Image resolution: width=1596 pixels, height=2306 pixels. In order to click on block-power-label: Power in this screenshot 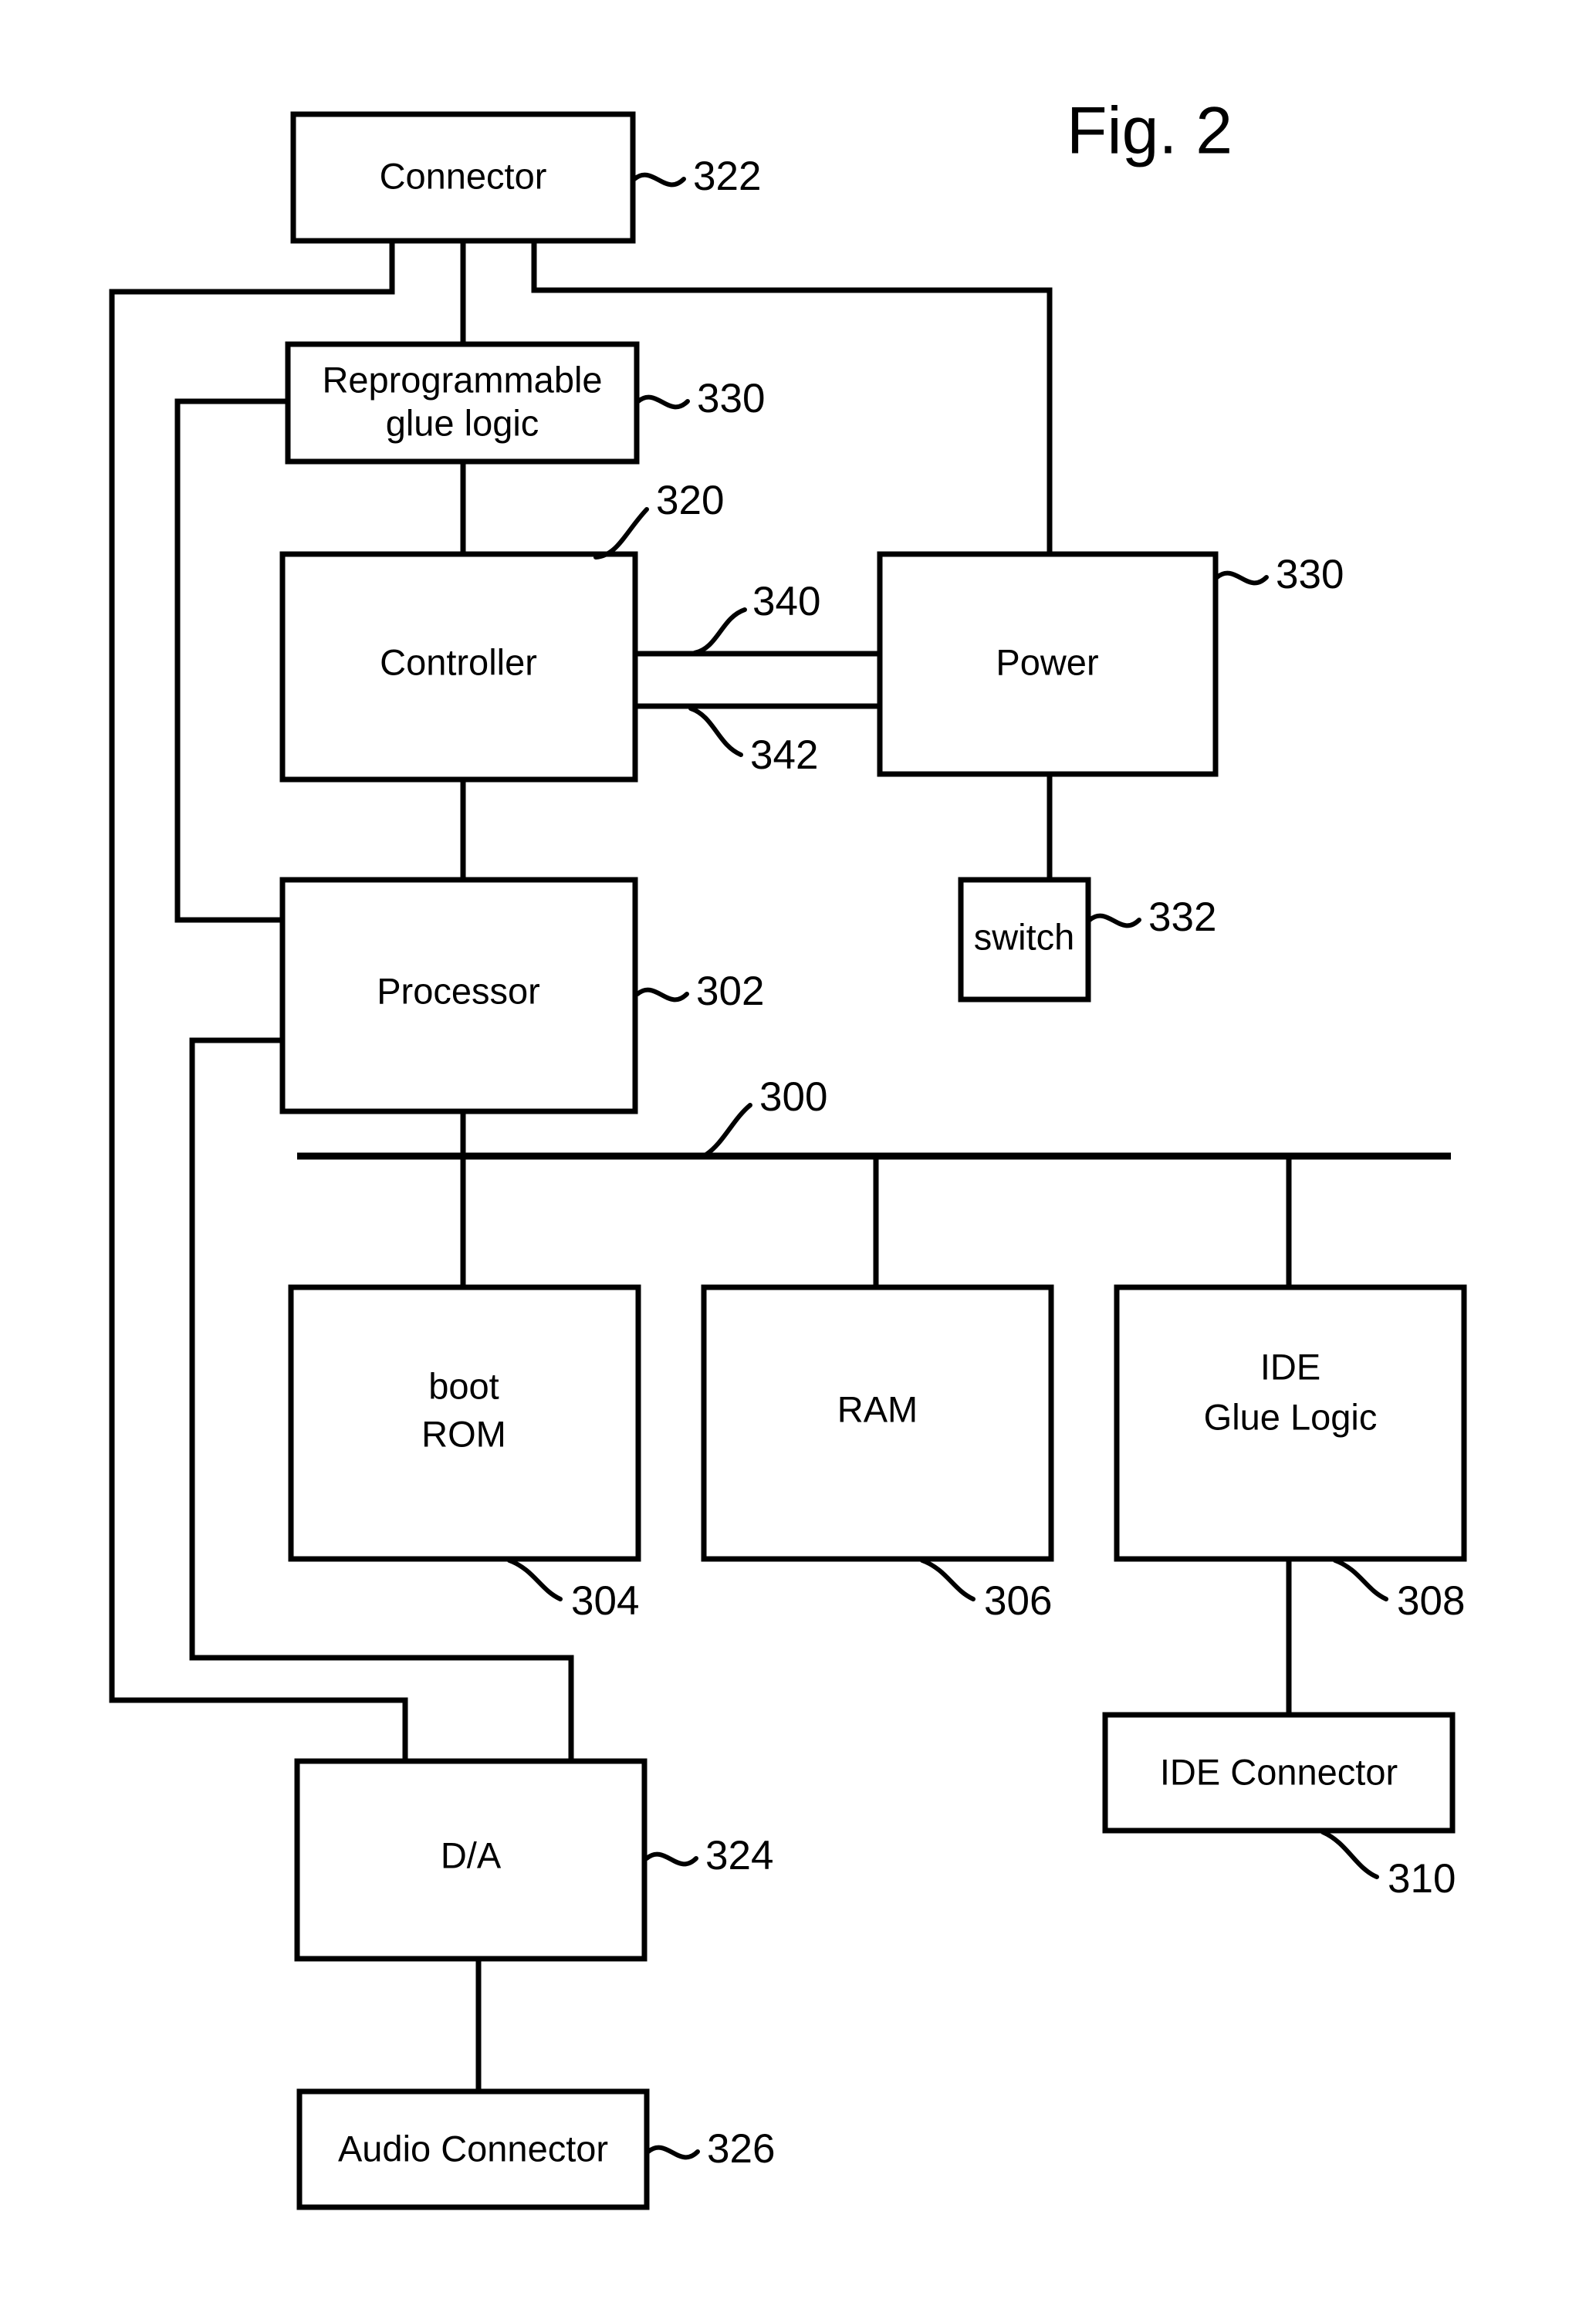, I will do `click(1047, 662)`.